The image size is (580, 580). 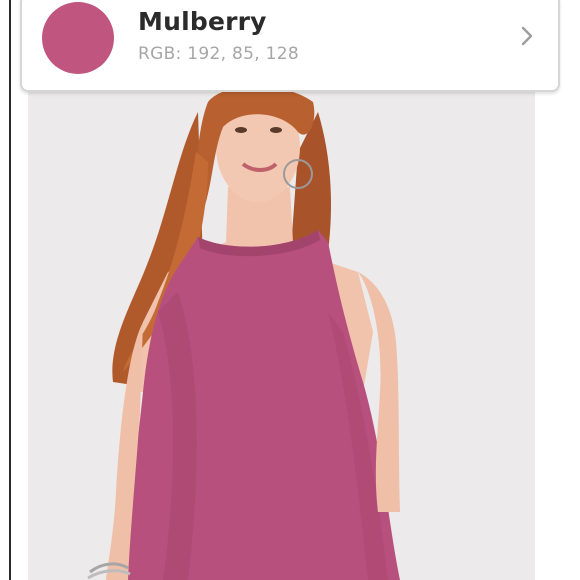 I want to click on color-card: Mulberry RGB: 192, 85, 128, so click(x=290, y=46).